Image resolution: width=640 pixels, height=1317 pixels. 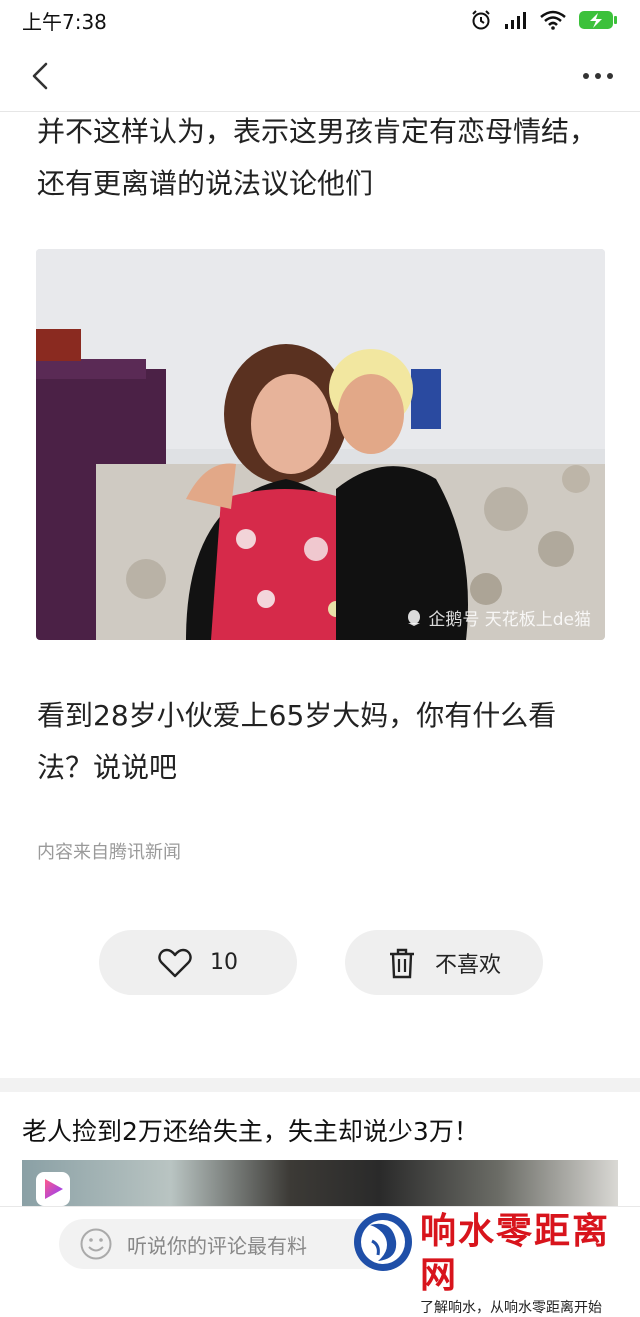 I want to click on emoji-icon, so click(x=96, y=1244).